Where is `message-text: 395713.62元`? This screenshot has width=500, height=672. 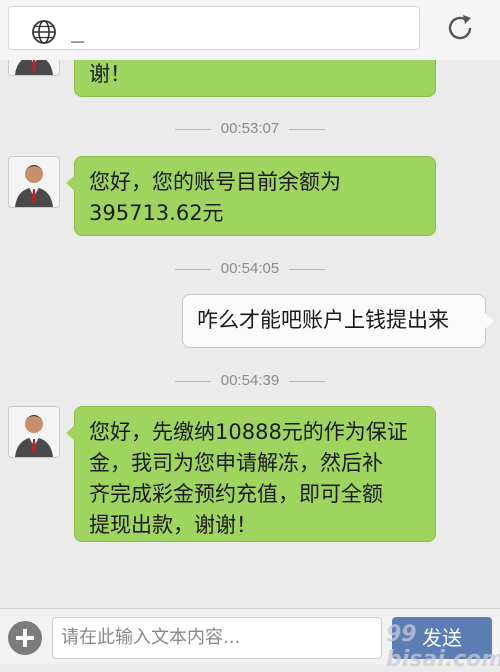 message-text: 395713.62元 is located at coordinates (156, 213).